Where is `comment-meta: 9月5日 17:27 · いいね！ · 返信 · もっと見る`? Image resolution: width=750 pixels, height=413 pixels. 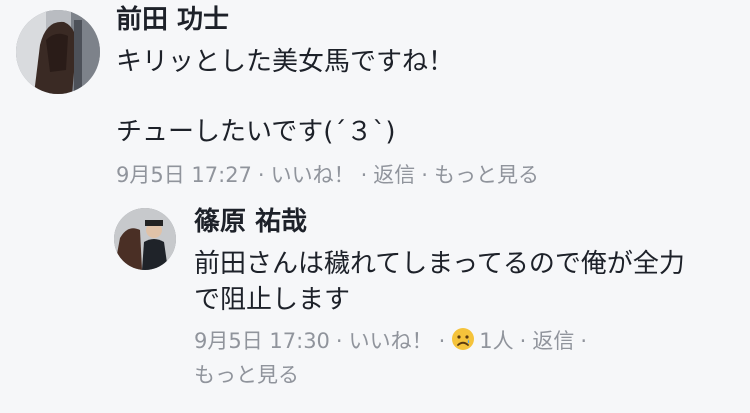
comment-meta: 9月5日 17:27 · いいね！ · 返信 · もっと見る is located at coordinates (327, 175).